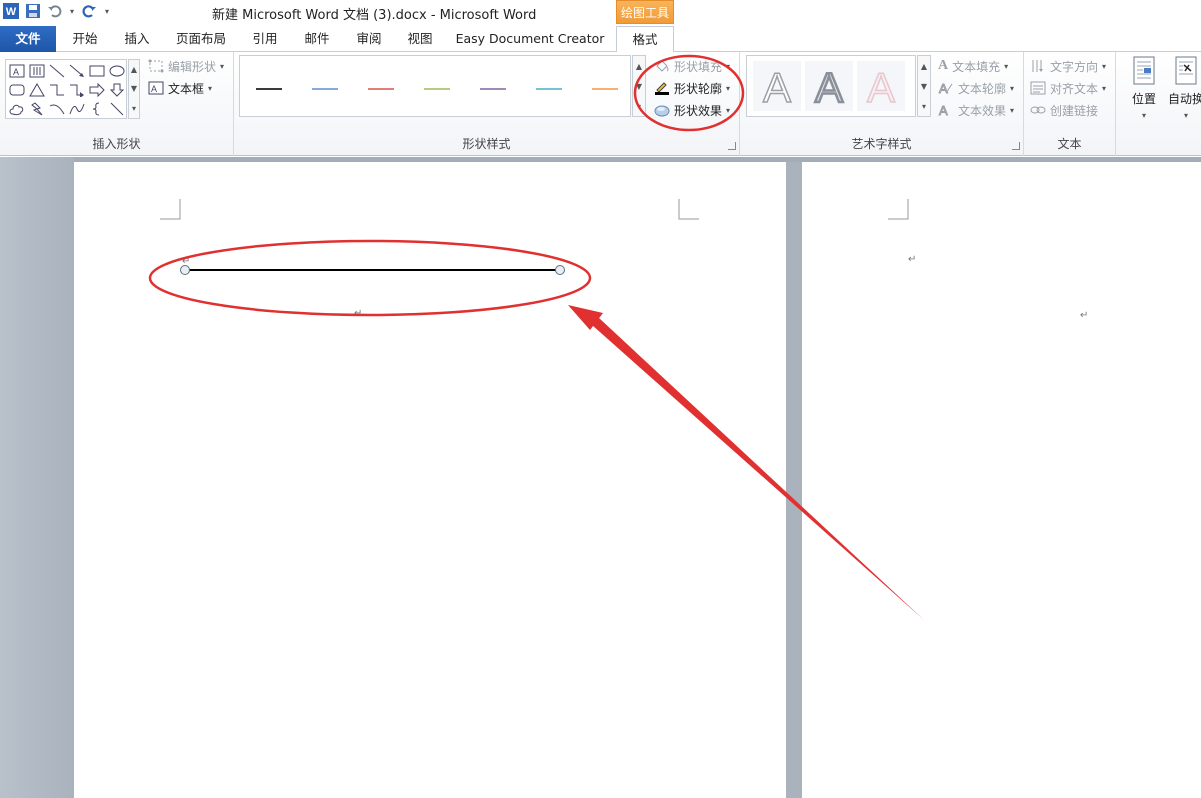  I want to click on tab-review: 审阅, so click(369, 39).